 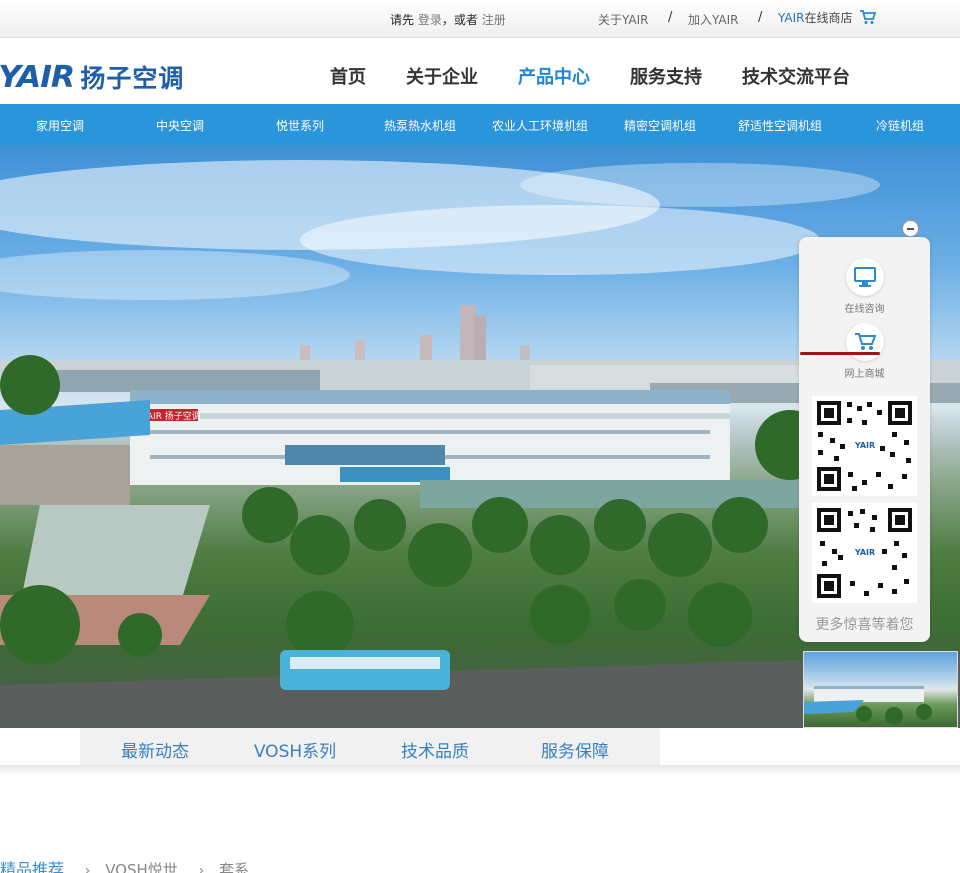 I want to click on online-consult-button: 在线咨询, so click(x=864, y=286).